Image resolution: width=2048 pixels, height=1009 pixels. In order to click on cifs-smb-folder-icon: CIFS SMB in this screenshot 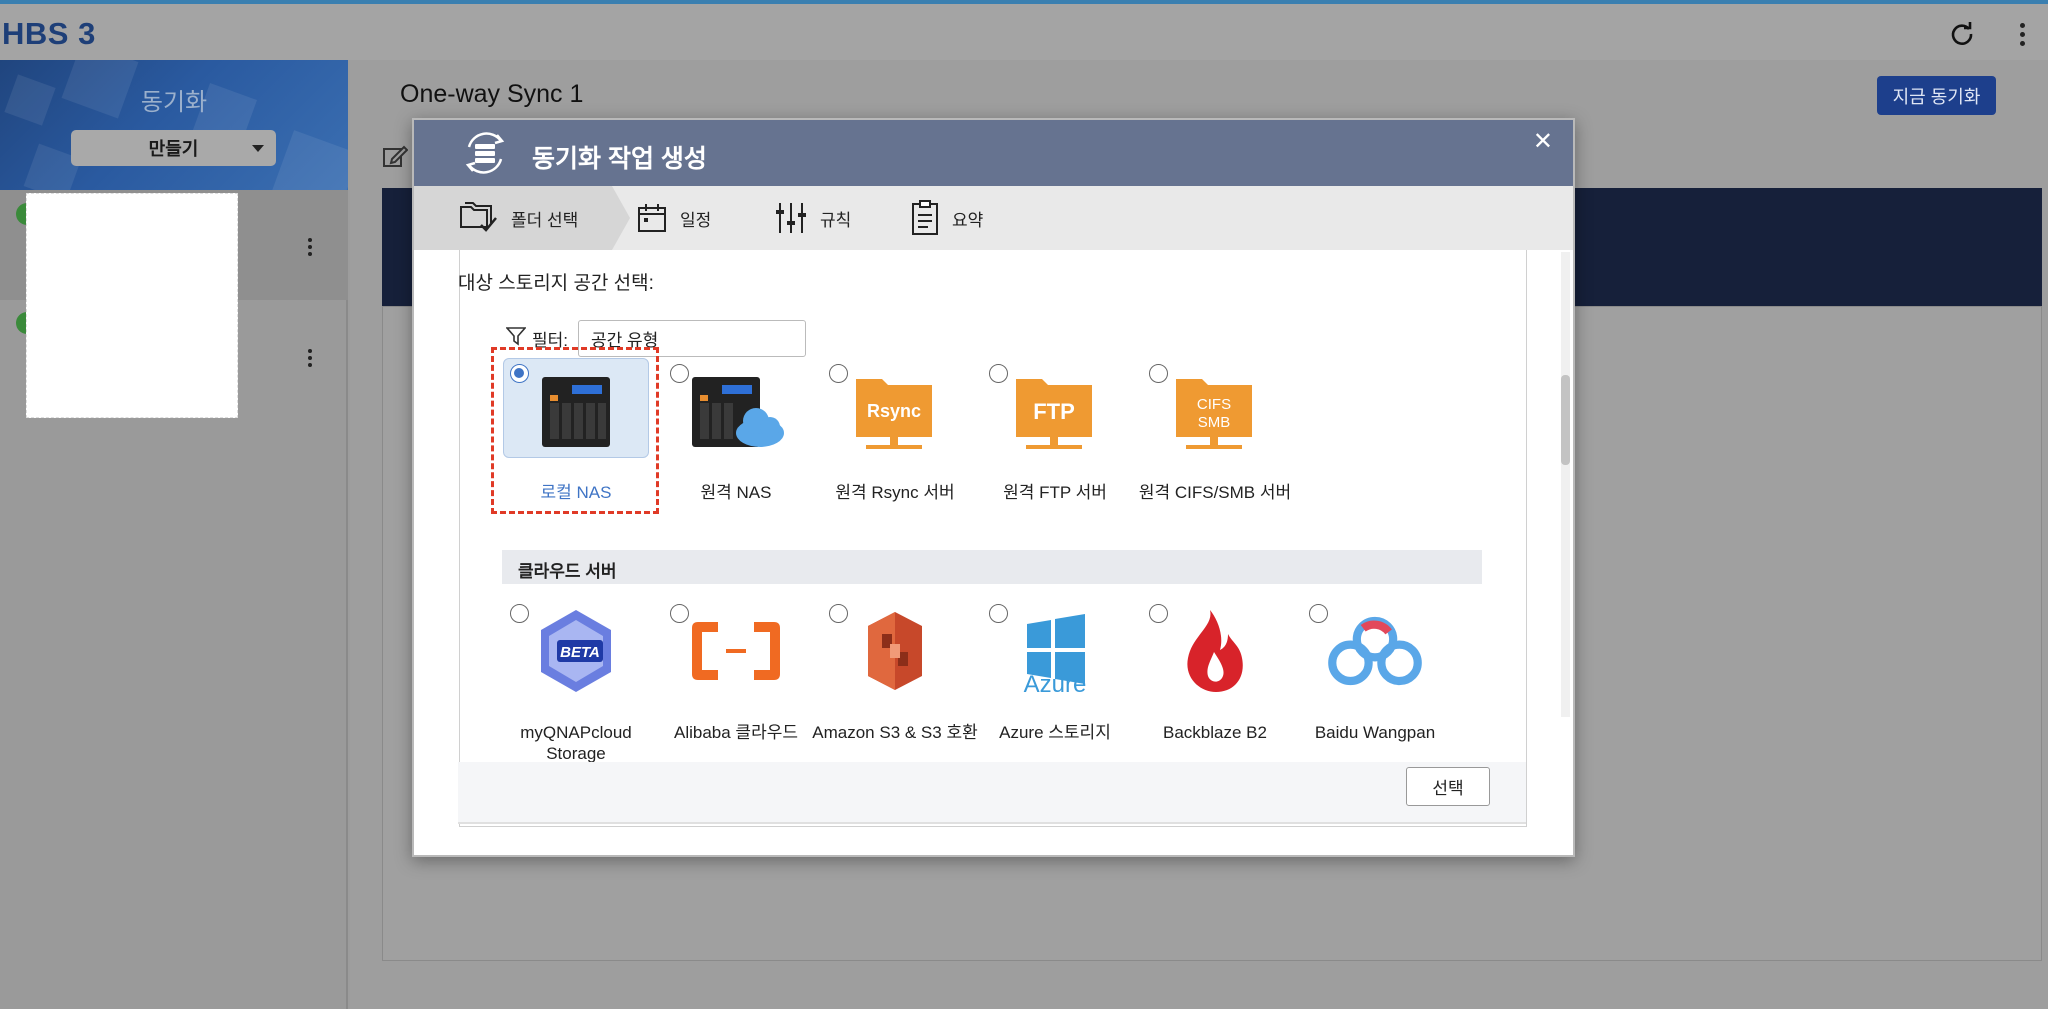, I will do `click(1215, 411)`.